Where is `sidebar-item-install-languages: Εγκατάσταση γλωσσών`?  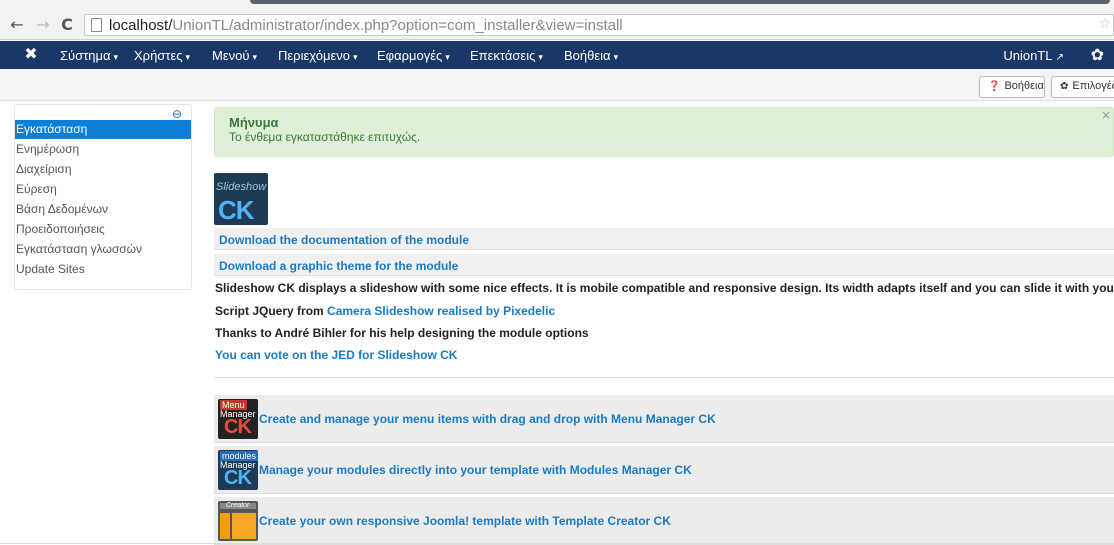
sidebar-item-install-languages: Εγκατάσταση γλωσσών is located at coordinates (103, 249).